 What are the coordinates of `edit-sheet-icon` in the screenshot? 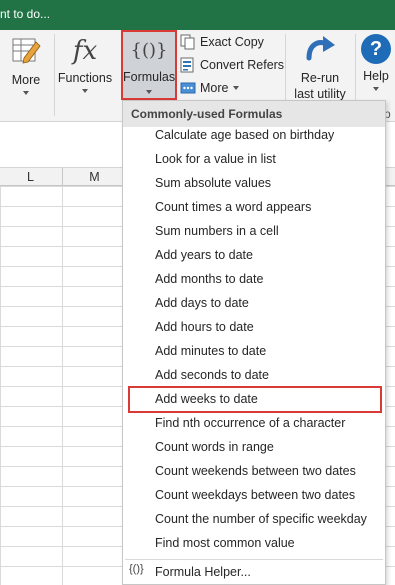 It's located at (26, 51).